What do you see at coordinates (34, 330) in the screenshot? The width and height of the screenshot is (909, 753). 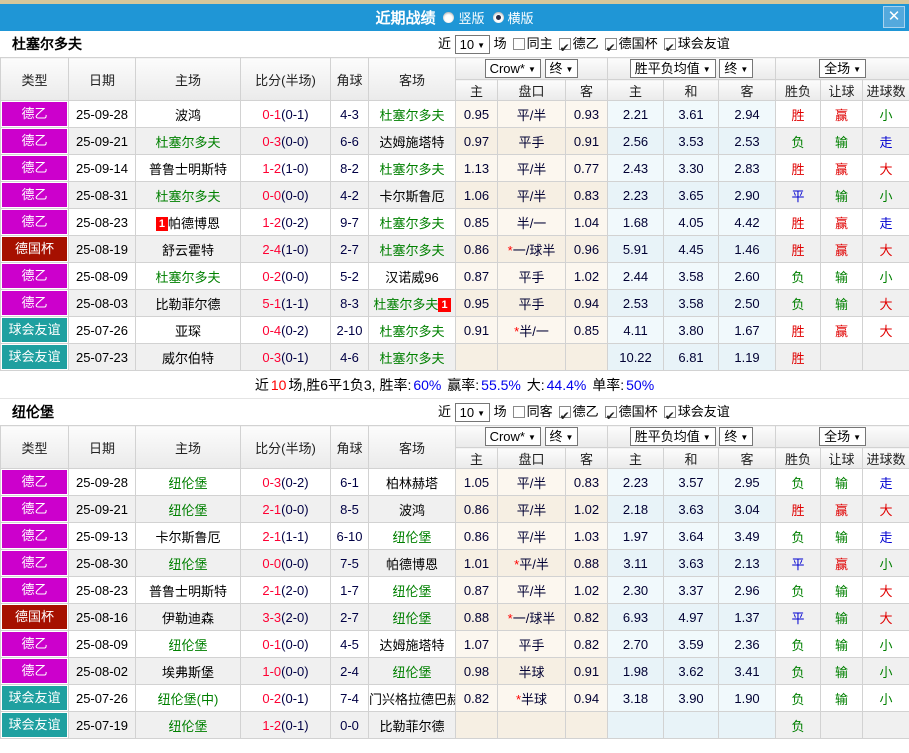 I see `match-type-badge: 球会友谊` at bounding box center [34, 330].